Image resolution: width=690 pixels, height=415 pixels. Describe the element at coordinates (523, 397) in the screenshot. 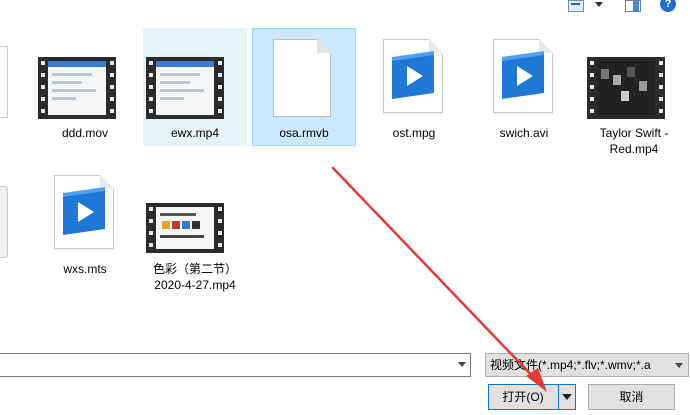

I see `open-button-label: 打开(O)` at that location.